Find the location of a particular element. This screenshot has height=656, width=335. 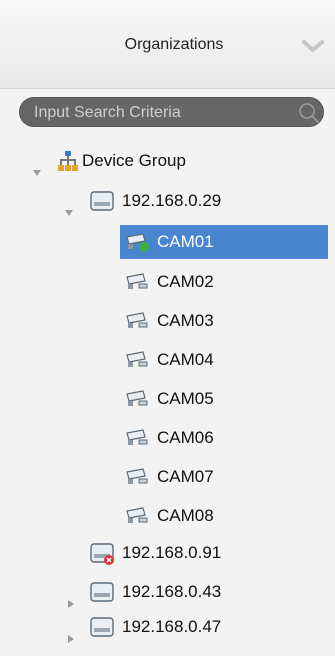

nvr-device-offline-icon is located at coordinates (103, 560).